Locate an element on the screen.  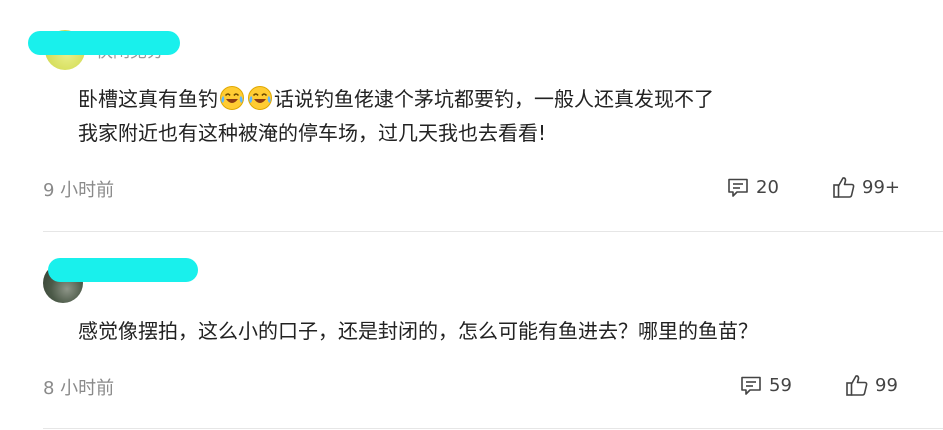
thumbs-up-icon is located at coordinates (857, 385).